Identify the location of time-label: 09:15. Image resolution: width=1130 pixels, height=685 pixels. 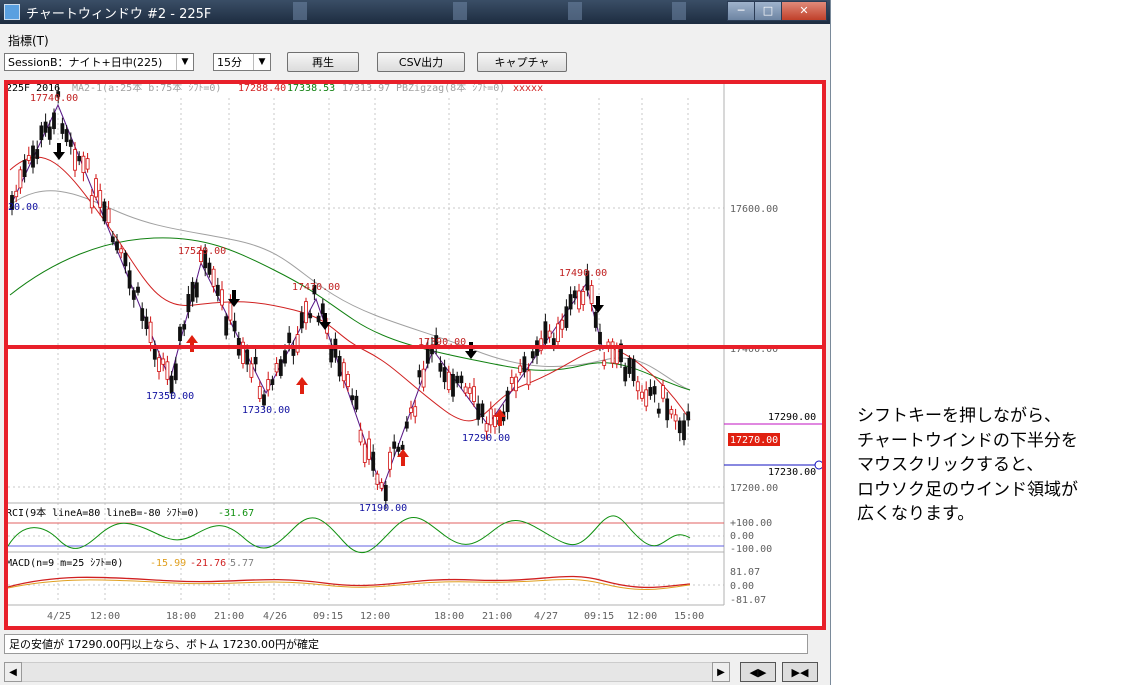
(599, 616).